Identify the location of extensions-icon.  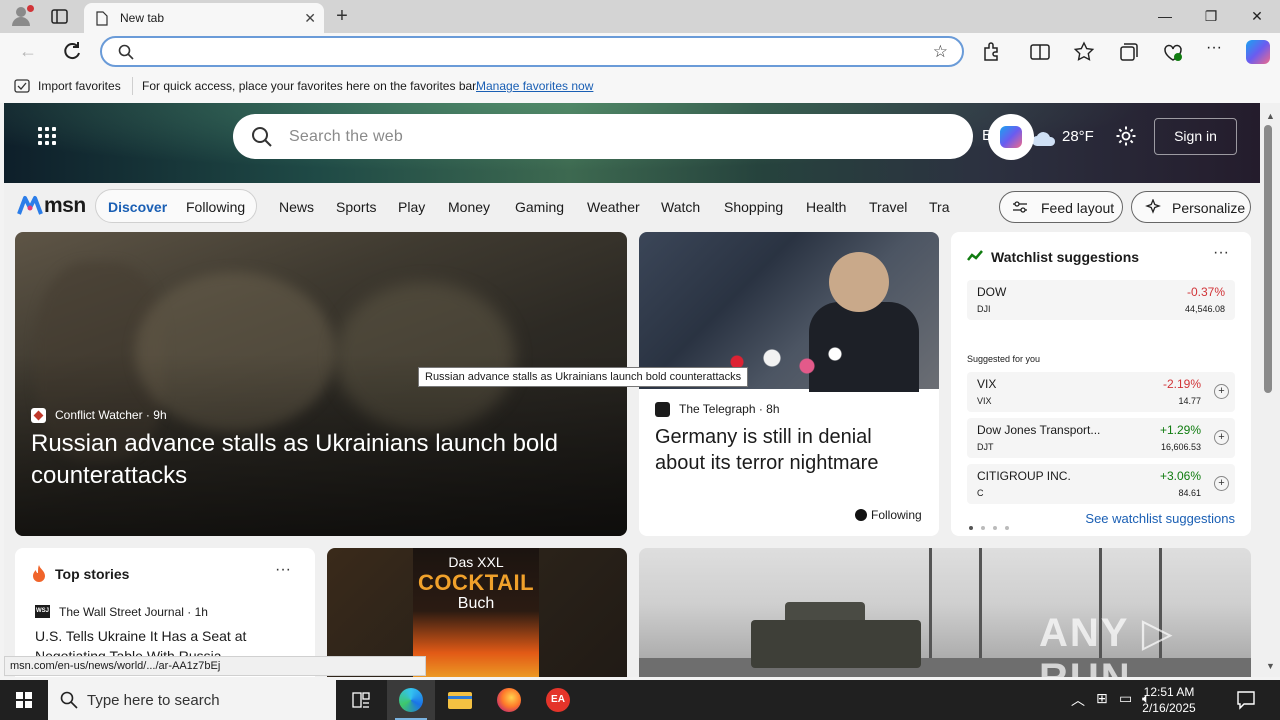
(992, 52).